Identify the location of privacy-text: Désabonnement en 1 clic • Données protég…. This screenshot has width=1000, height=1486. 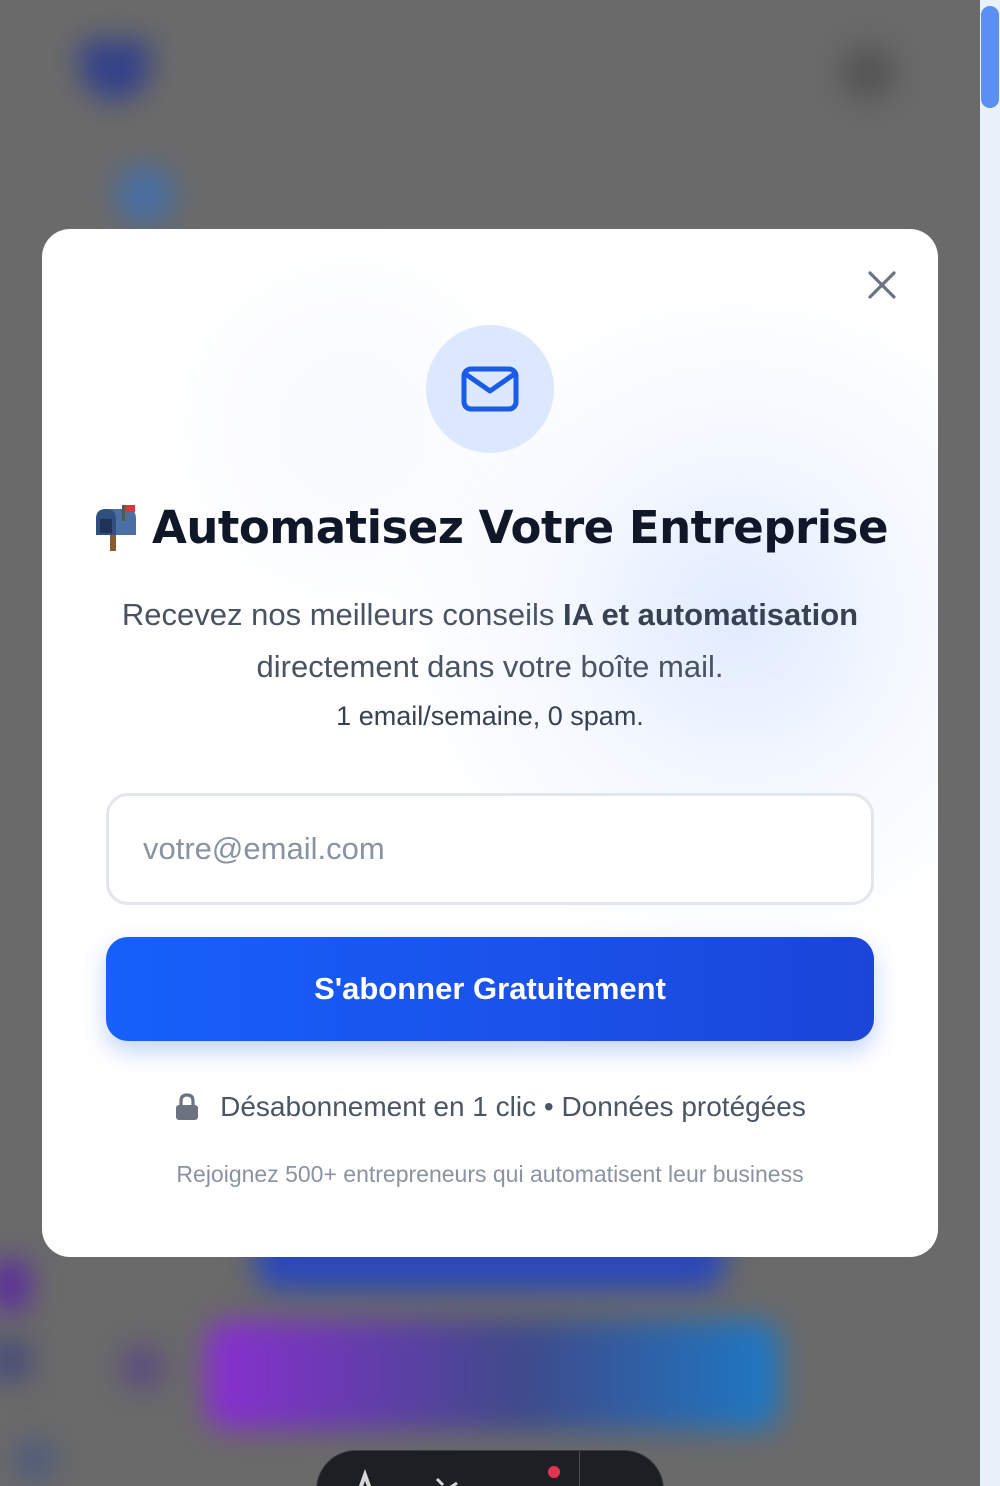
(513, 1106).